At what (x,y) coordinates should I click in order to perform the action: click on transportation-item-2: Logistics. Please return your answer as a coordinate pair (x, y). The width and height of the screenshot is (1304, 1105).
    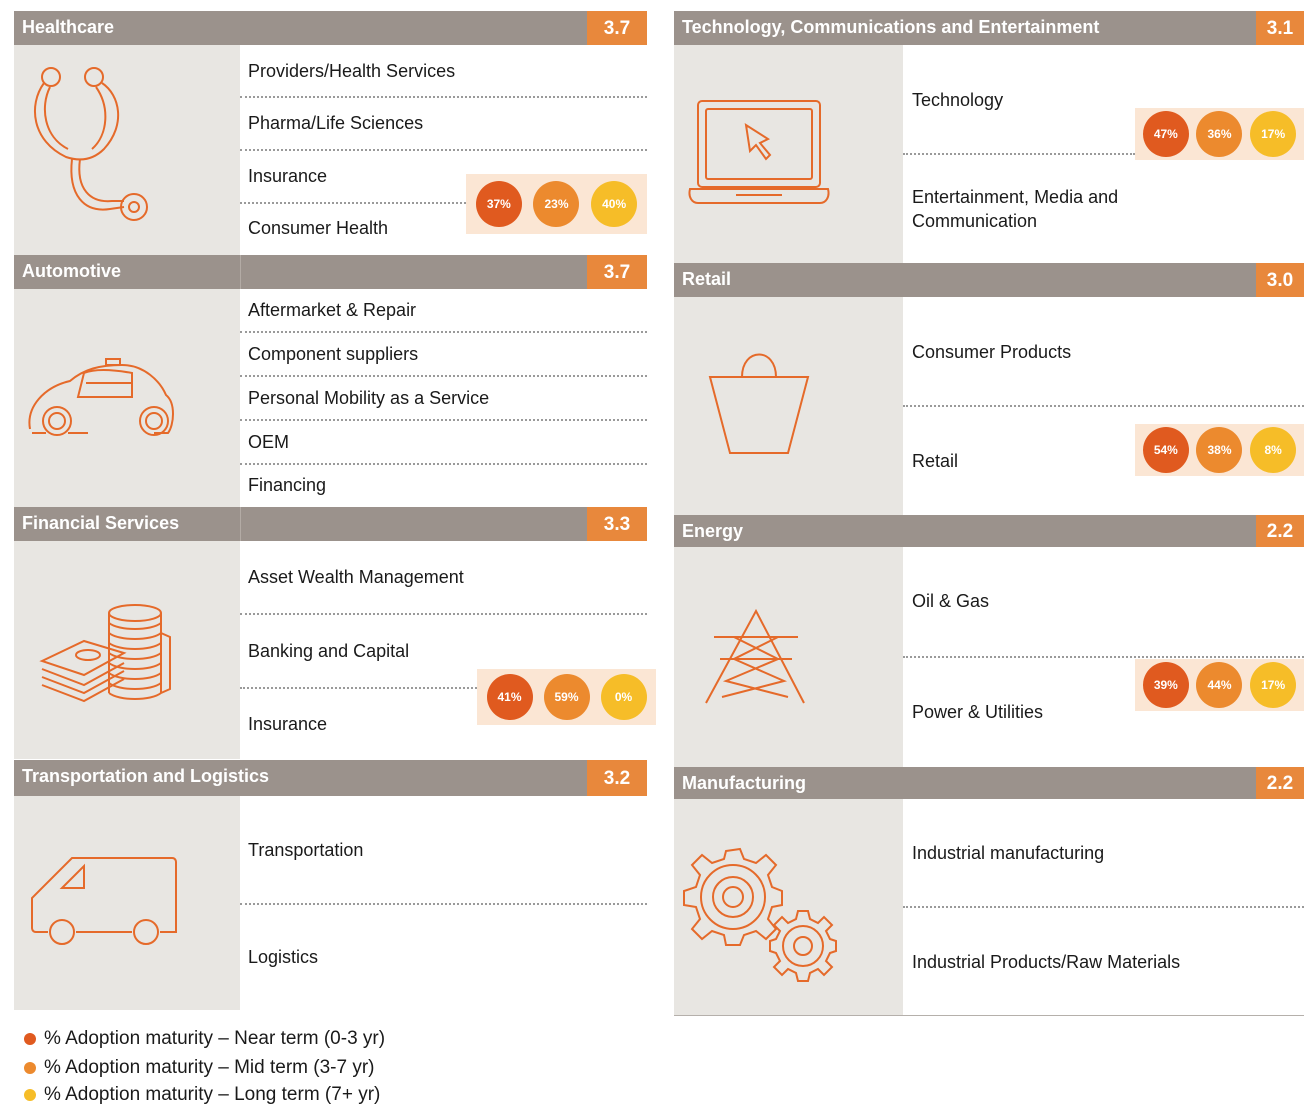
    Looking at the image, I should click on (283, 957).